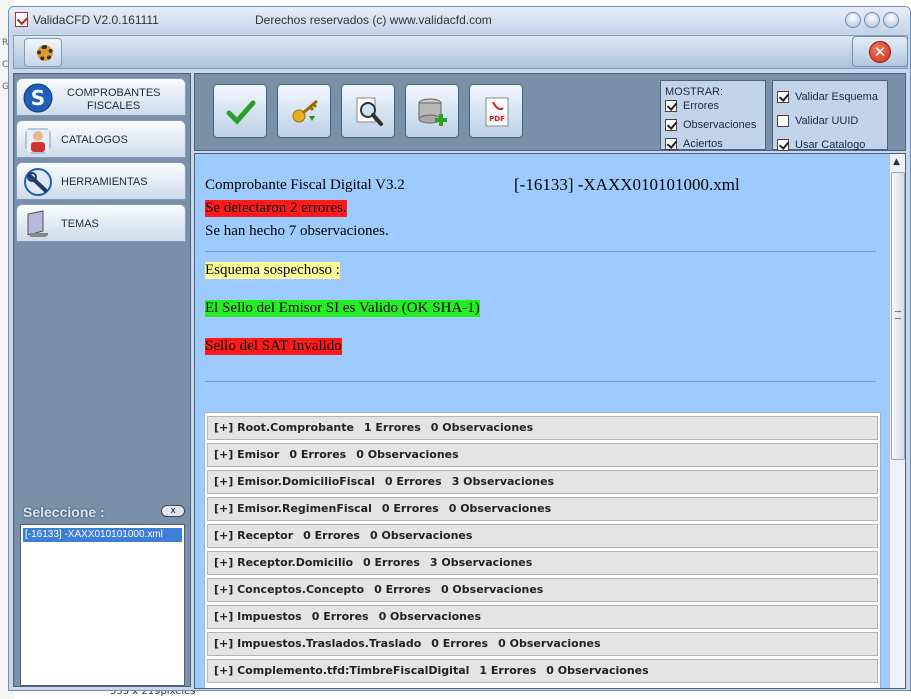 The width and height of the screenshot is (911, 699). I want to click on minimize-button, so click(853, 20).